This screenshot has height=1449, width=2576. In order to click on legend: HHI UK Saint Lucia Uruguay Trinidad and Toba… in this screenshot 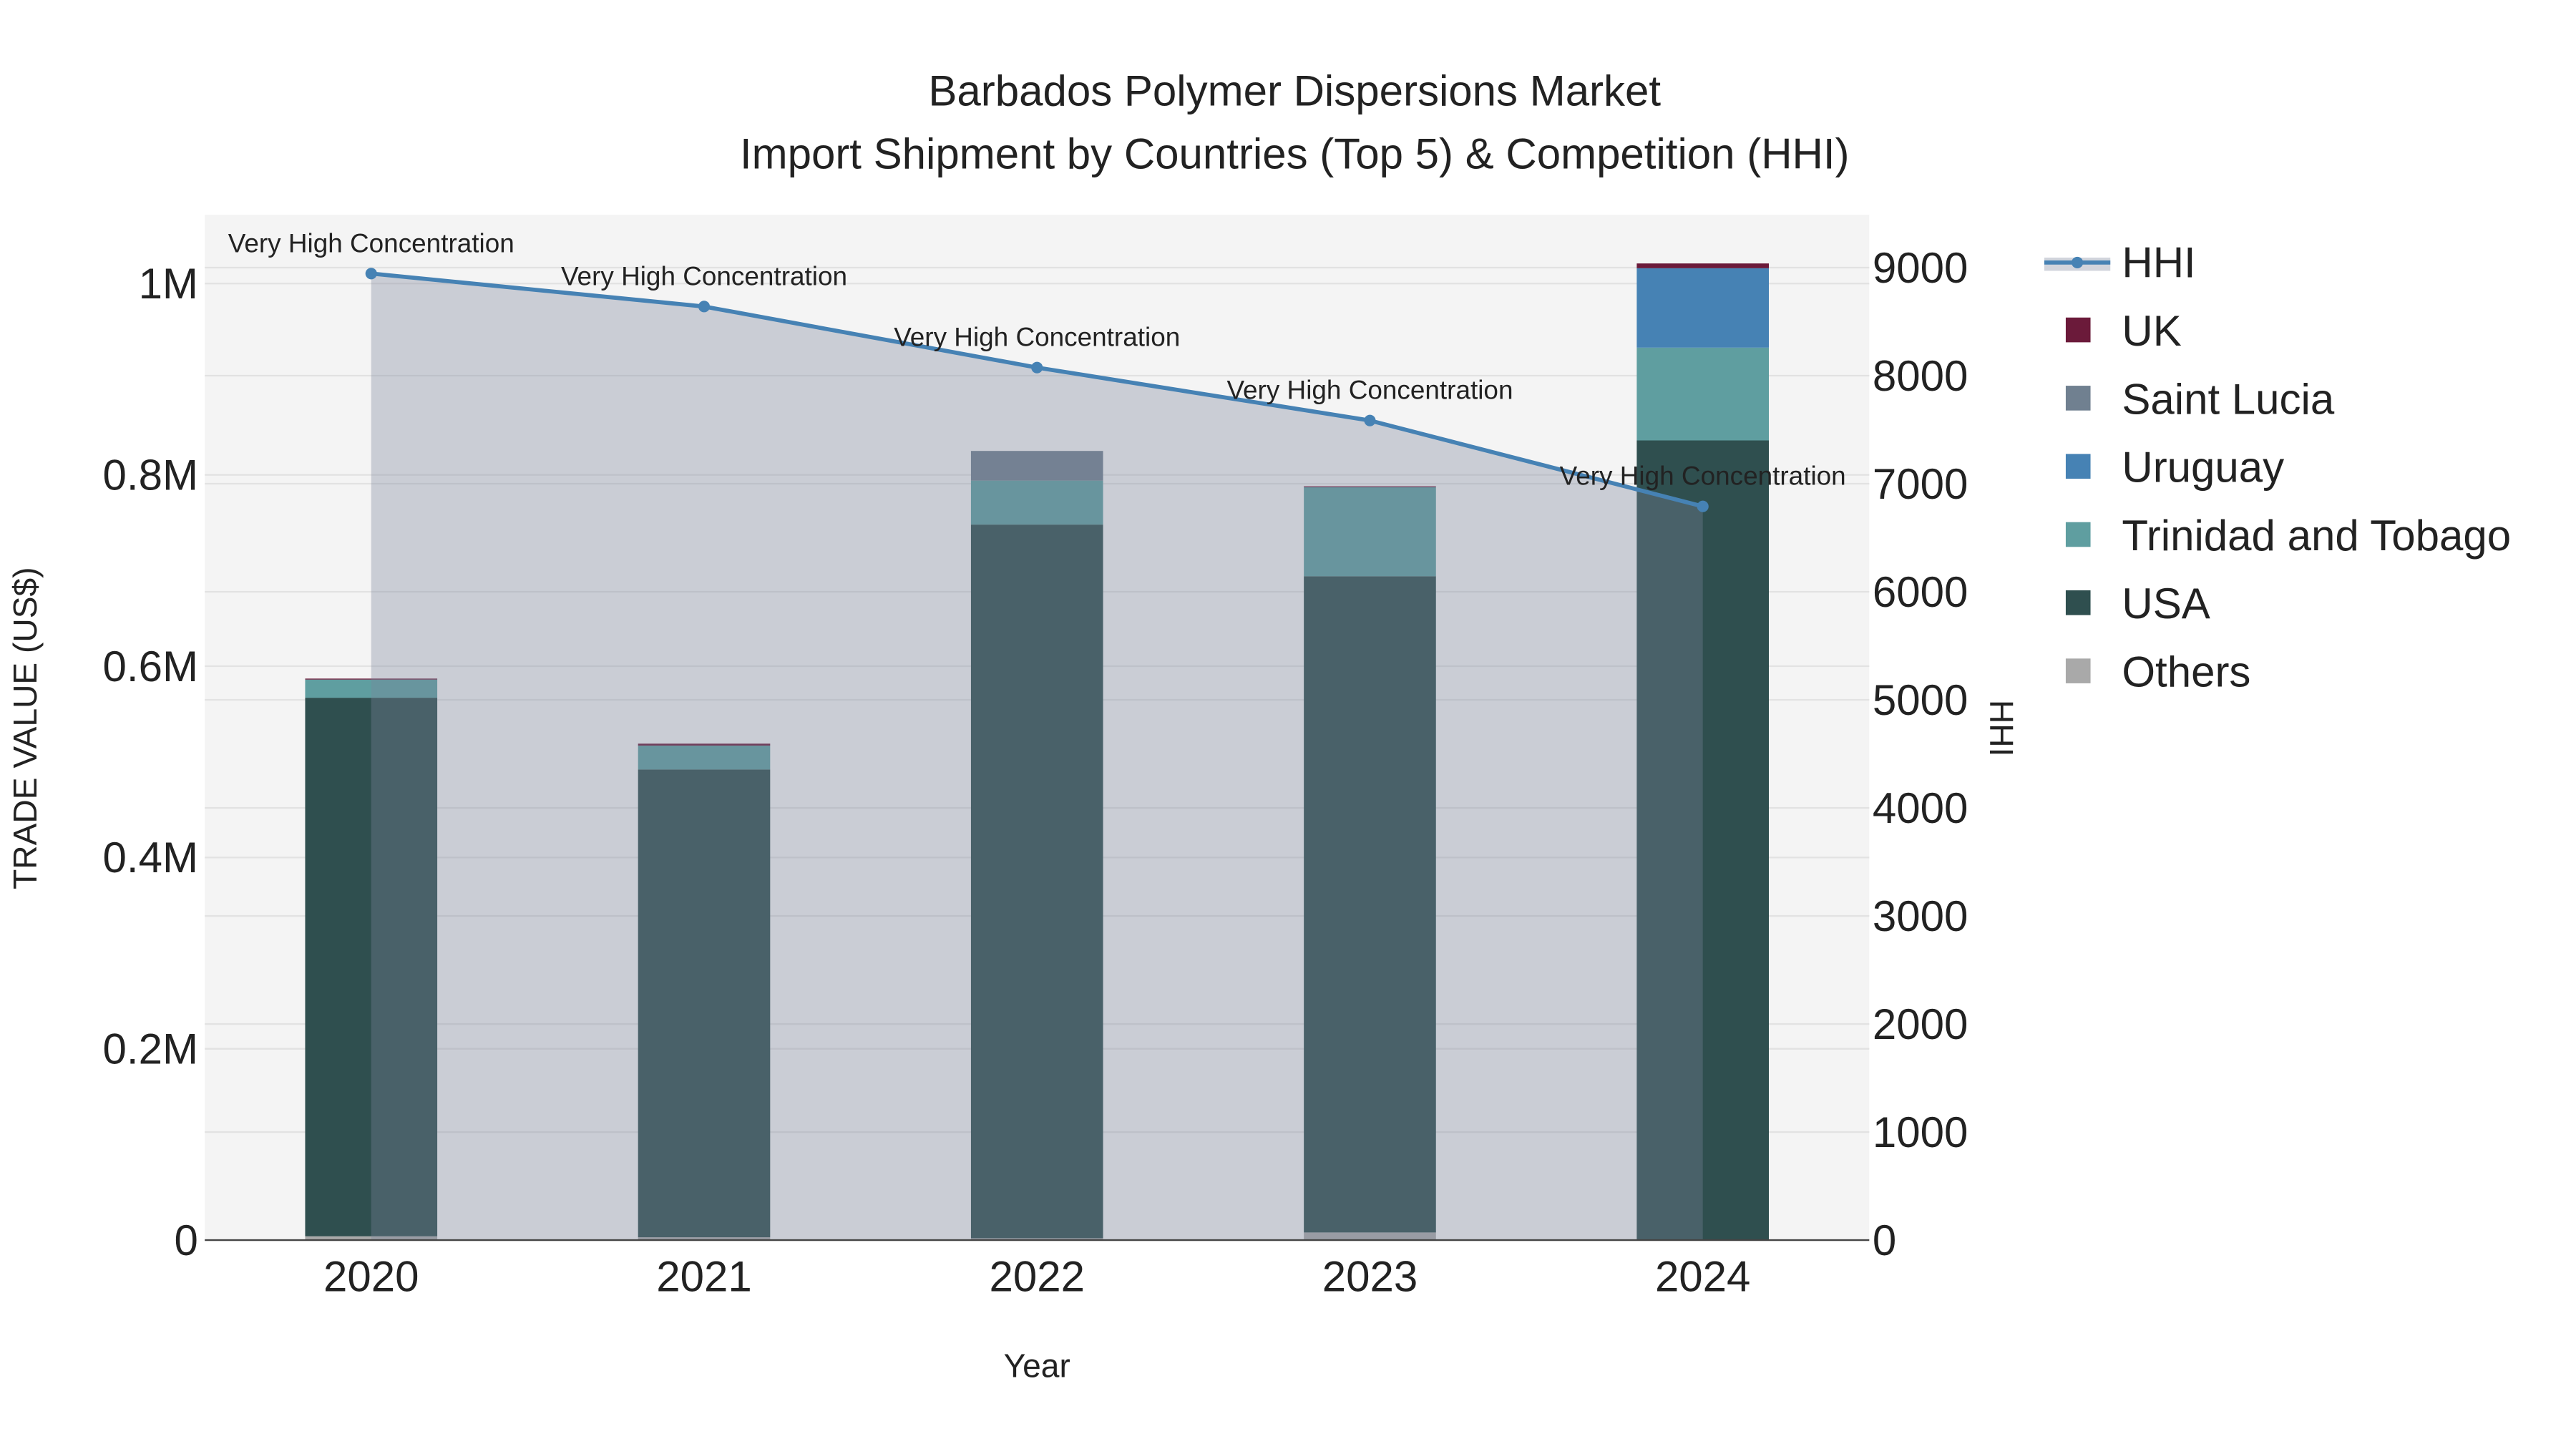, I will do `click(2277, 467)`.